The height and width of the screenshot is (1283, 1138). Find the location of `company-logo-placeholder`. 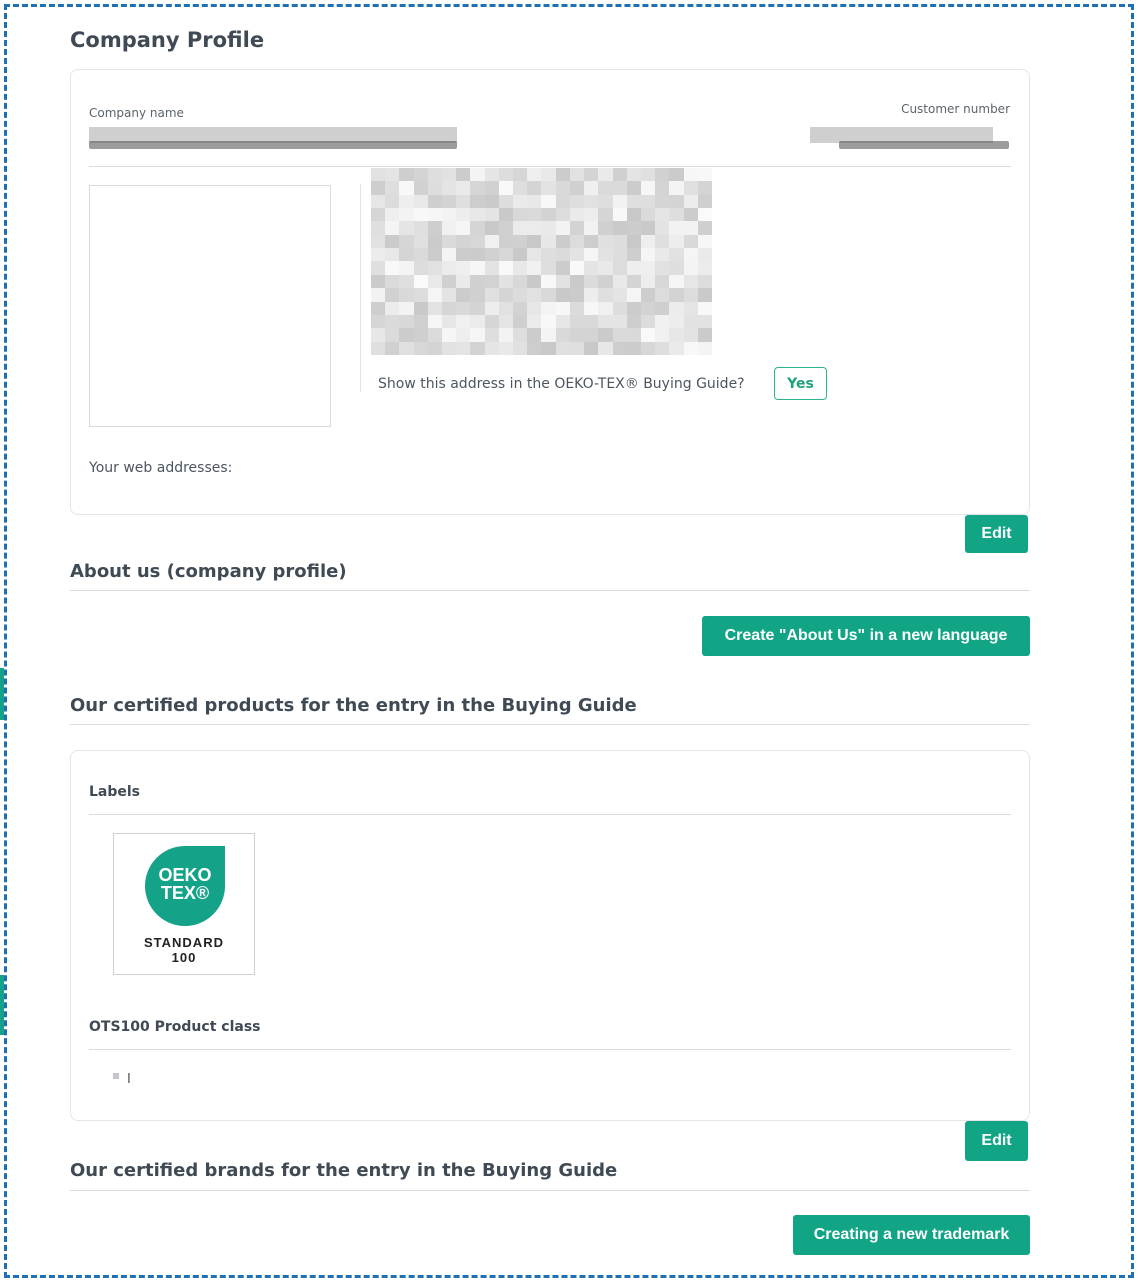

company-logo-placeholder is located at coordinates (210, 306).